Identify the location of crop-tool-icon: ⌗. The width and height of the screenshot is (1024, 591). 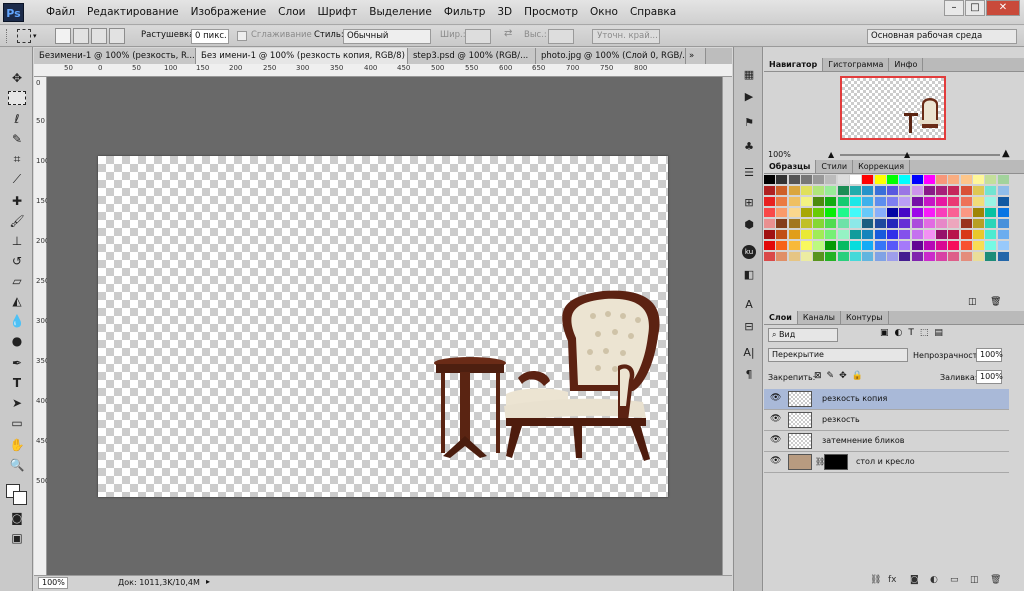
(17, 159).